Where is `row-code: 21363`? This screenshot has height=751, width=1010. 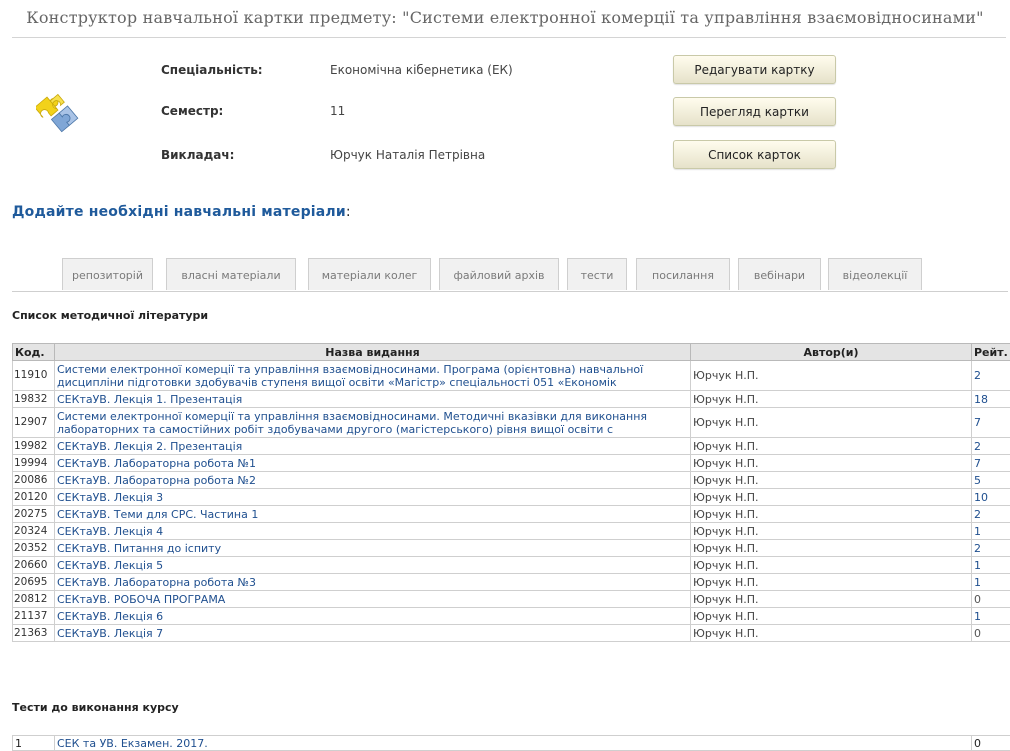
row-code: 21363 is located at coordinates (33, 633).